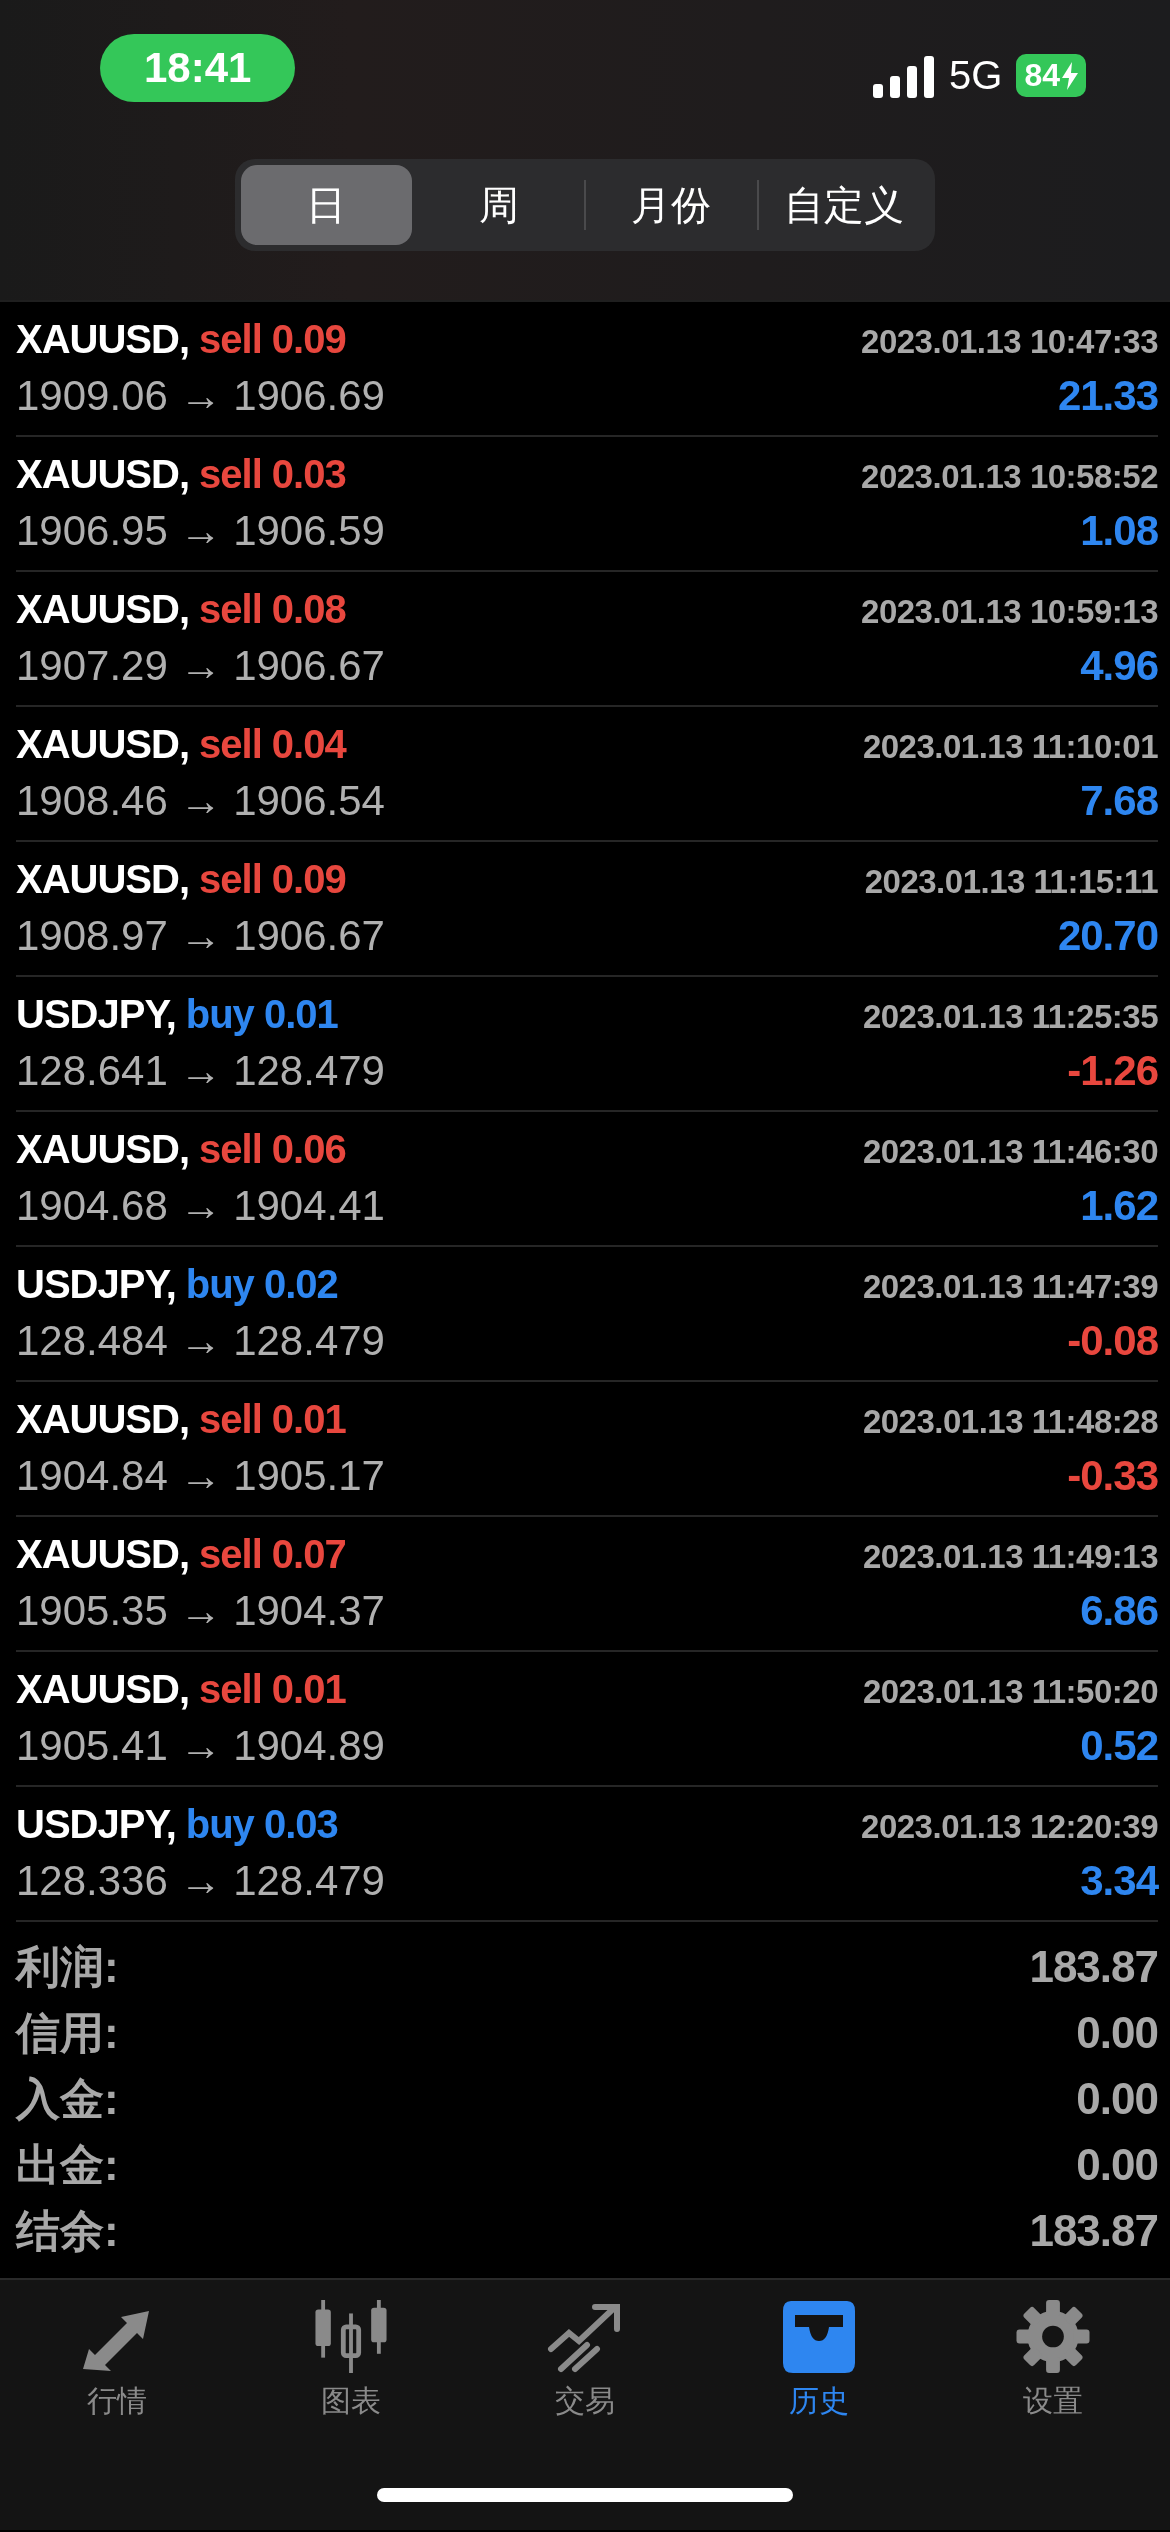  What do you see at coordinates (272, 744) in the screenshot?
I see `order-volume: sell 0.04` at bounding box center [272, 744].